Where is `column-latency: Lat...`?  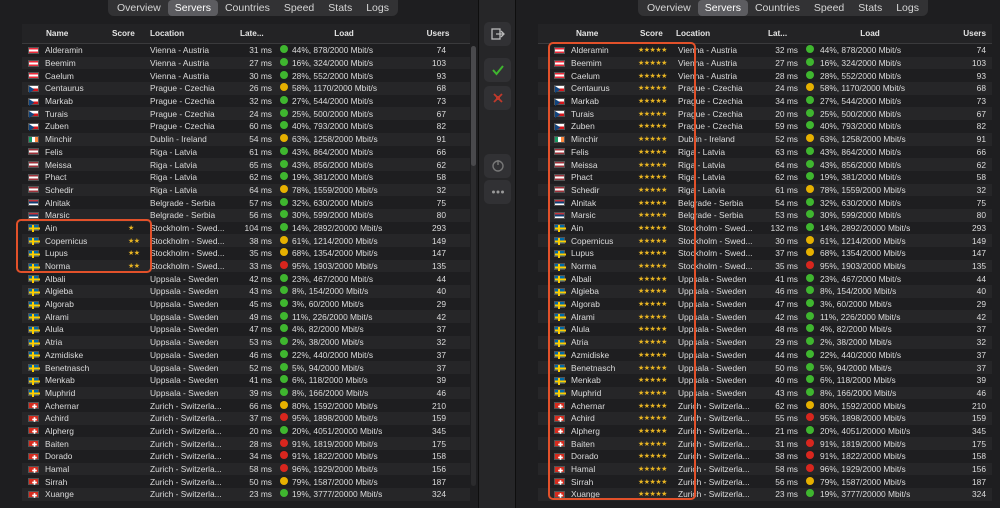 column-latency: Lat... is located at coordinates (780, 33).